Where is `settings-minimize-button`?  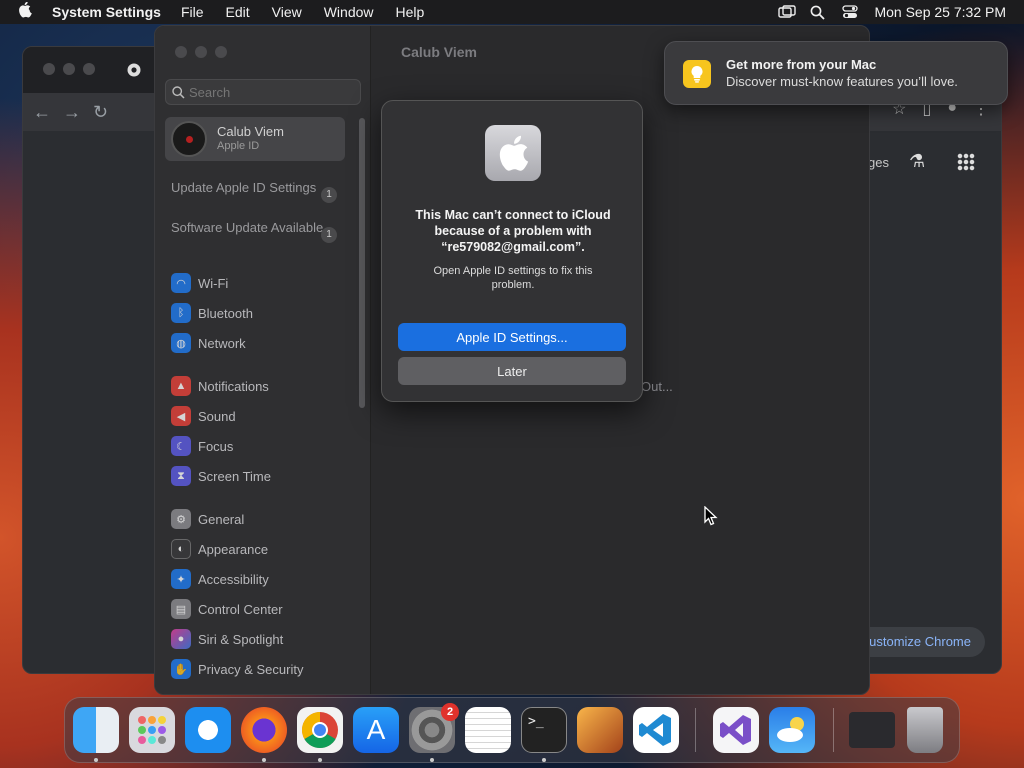 settings-minimize-button is located at coordinates (201, 52).